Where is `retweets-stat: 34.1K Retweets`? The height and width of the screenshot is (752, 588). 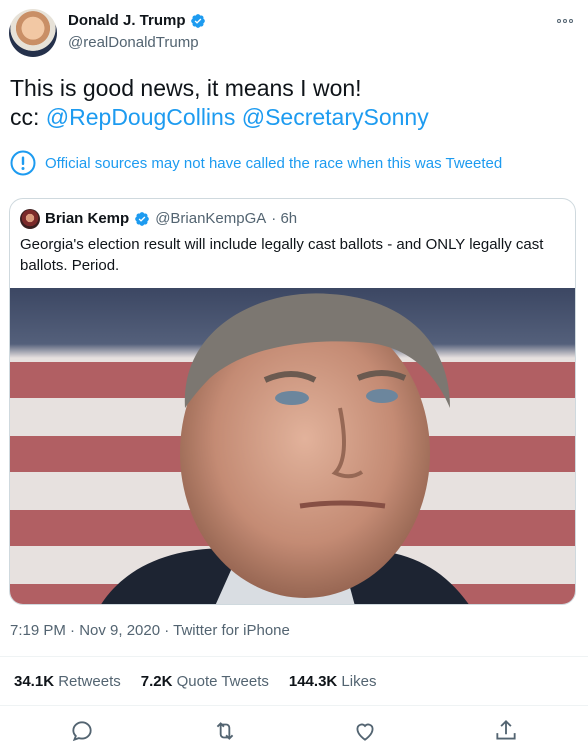 retweets-stat: 34.1K Retweets is located at coordinates (67, 682).